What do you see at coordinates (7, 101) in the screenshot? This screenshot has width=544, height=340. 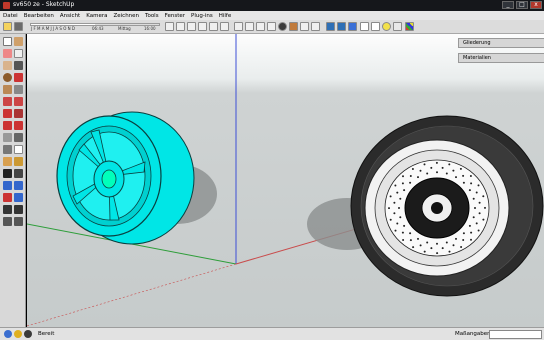 I see `move-icon` at bounding box center [7, 101].